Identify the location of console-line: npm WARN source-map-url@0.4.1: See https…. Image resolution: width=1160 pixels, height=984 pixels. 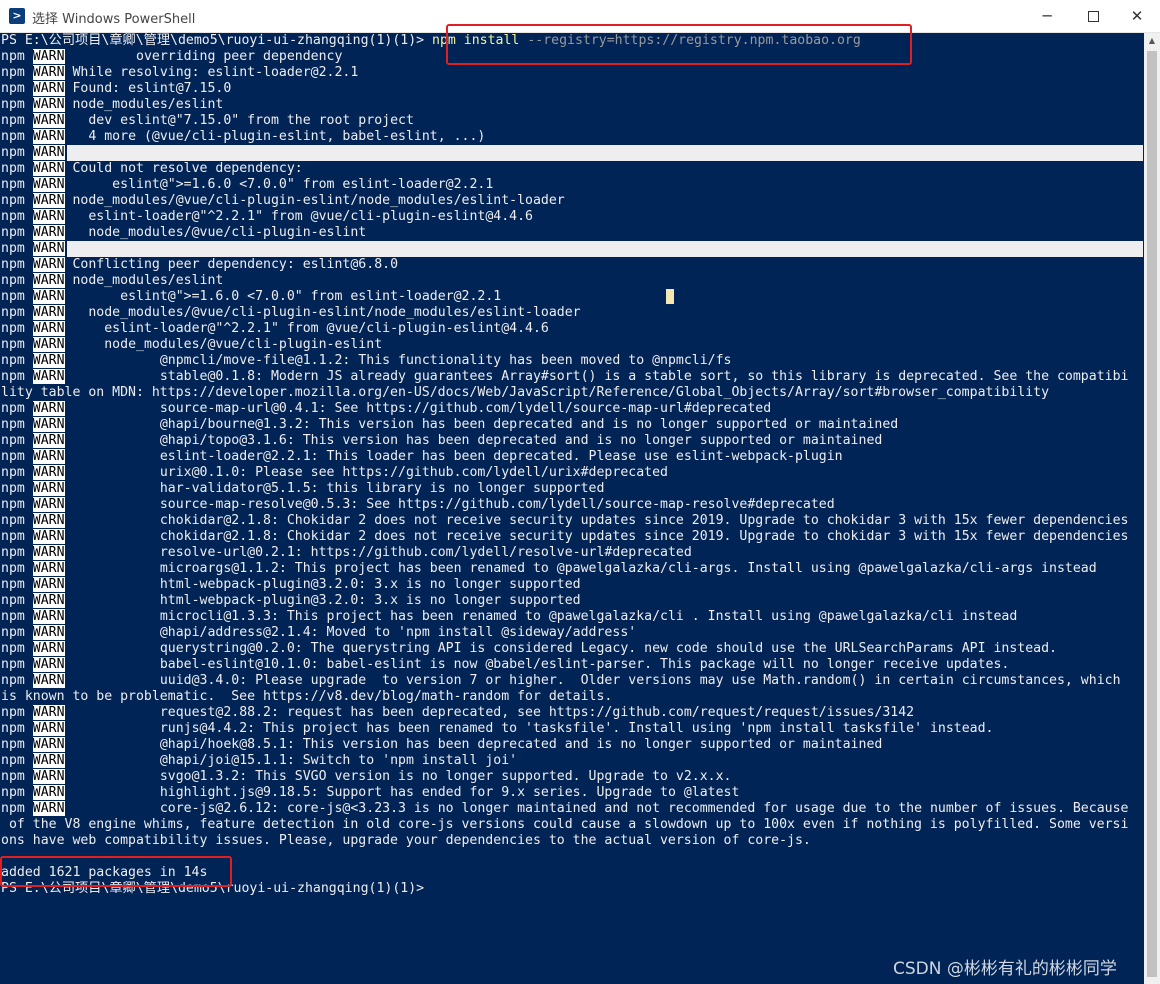
(572, 409).